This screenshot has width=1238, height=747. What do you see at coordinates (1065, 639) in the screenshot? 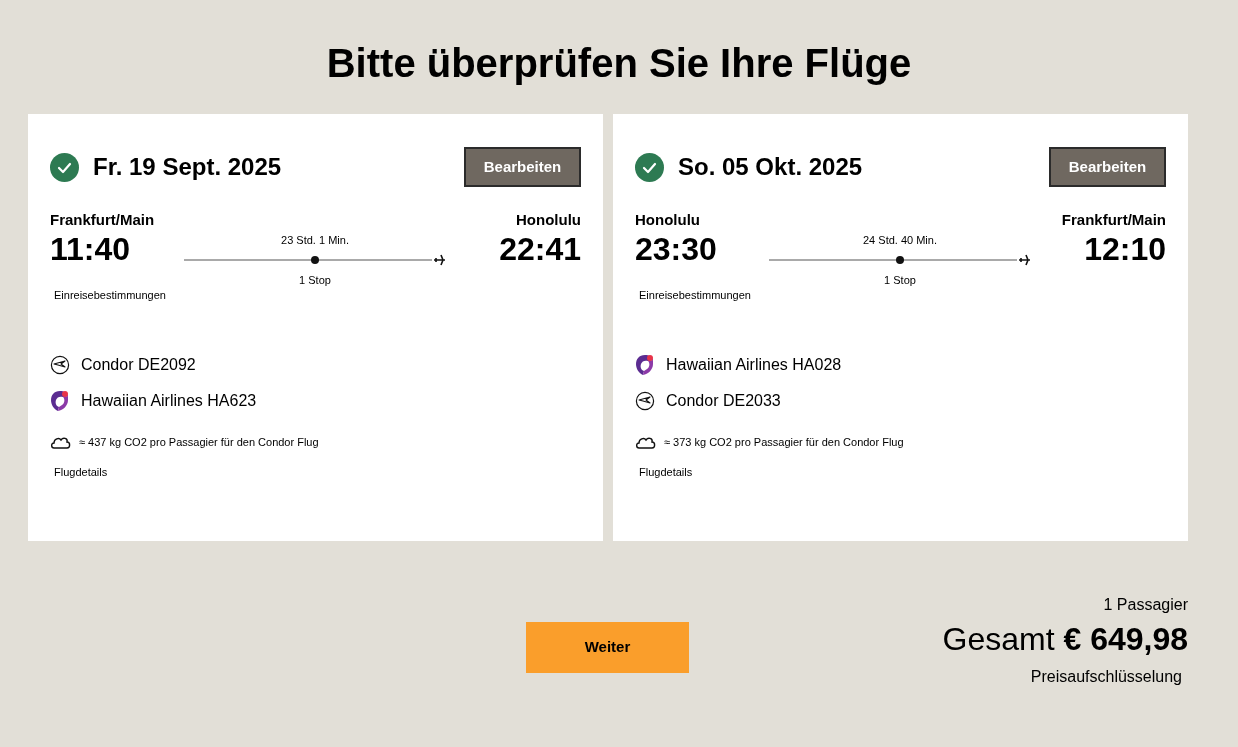
I see `total-price: Gesamt € 649,98` at bounding box center [1065, 639].